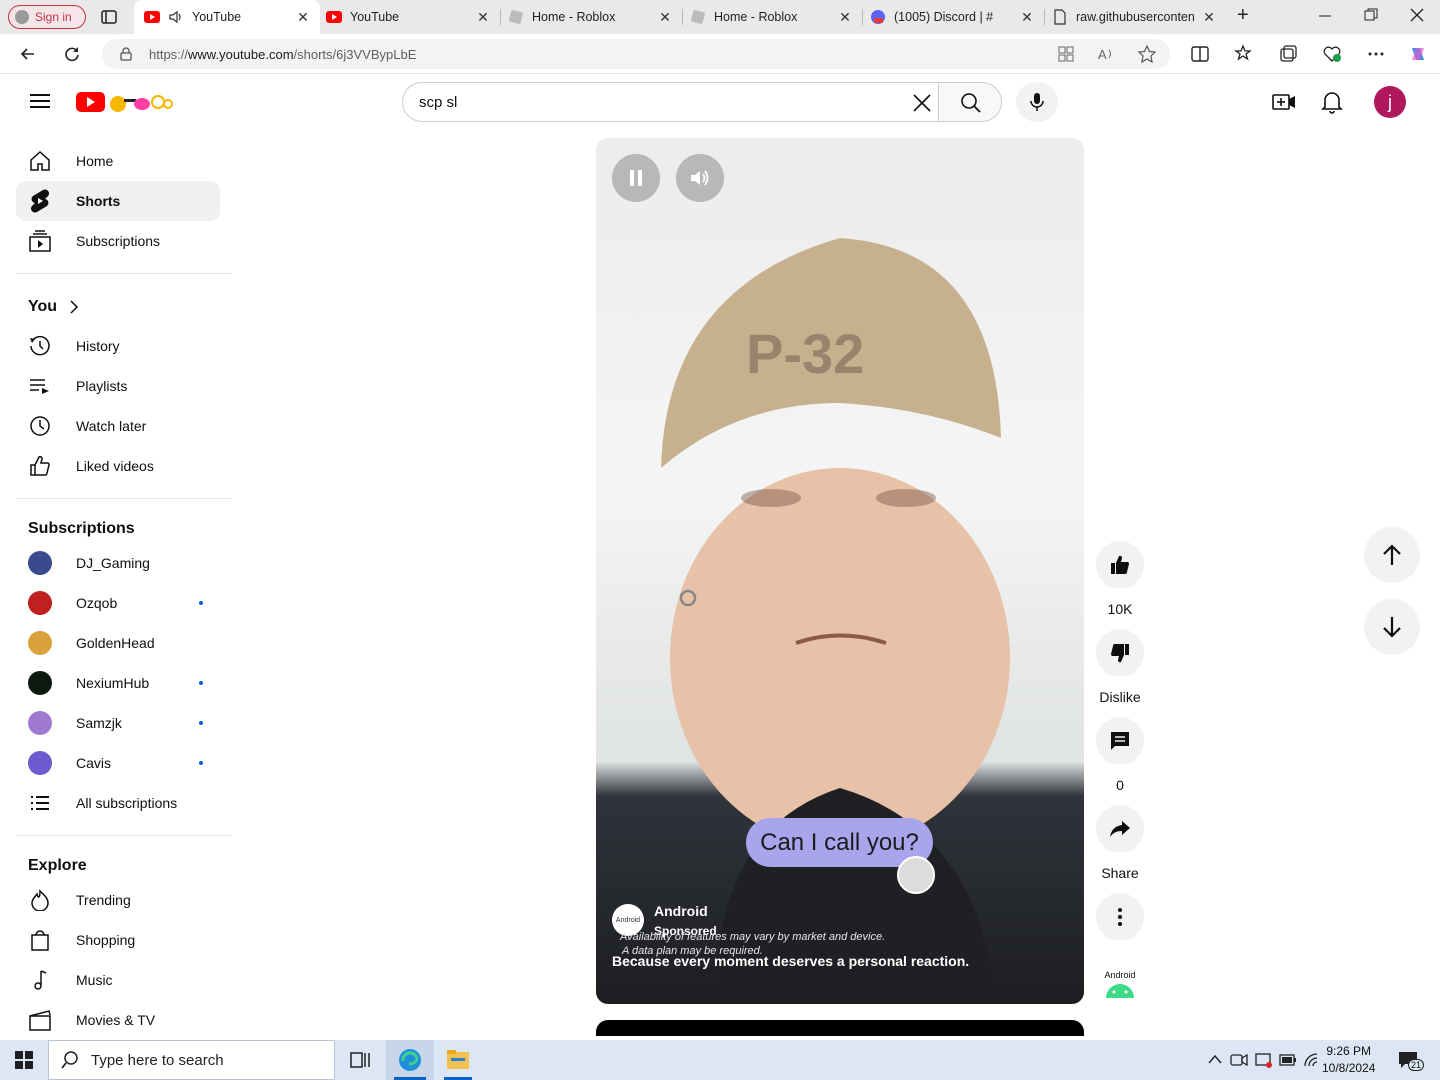  Describe the element at coordinates (118, 980) in the screenshot. I see `sidebar-item-music: Music` at that location.